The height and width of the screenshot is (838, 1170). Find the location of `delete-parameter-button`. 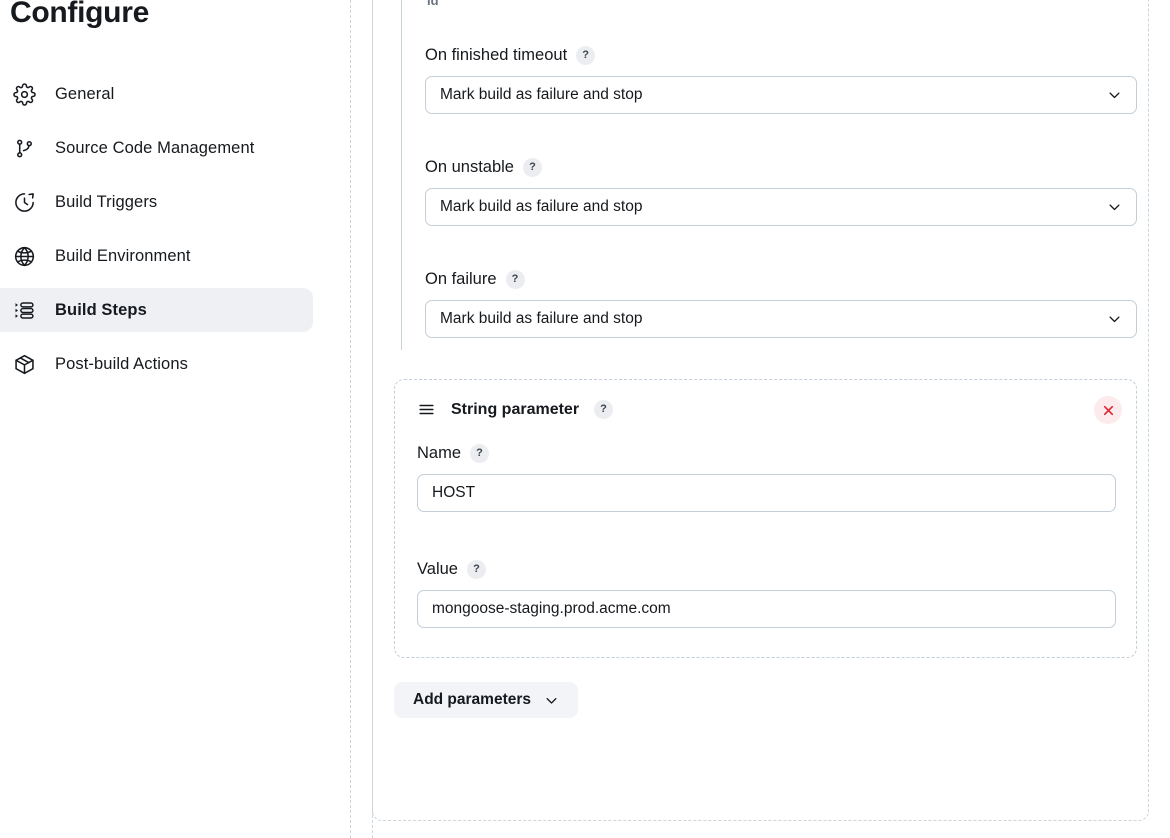

delete-parameter-button is located at coordinates (1108, 410).